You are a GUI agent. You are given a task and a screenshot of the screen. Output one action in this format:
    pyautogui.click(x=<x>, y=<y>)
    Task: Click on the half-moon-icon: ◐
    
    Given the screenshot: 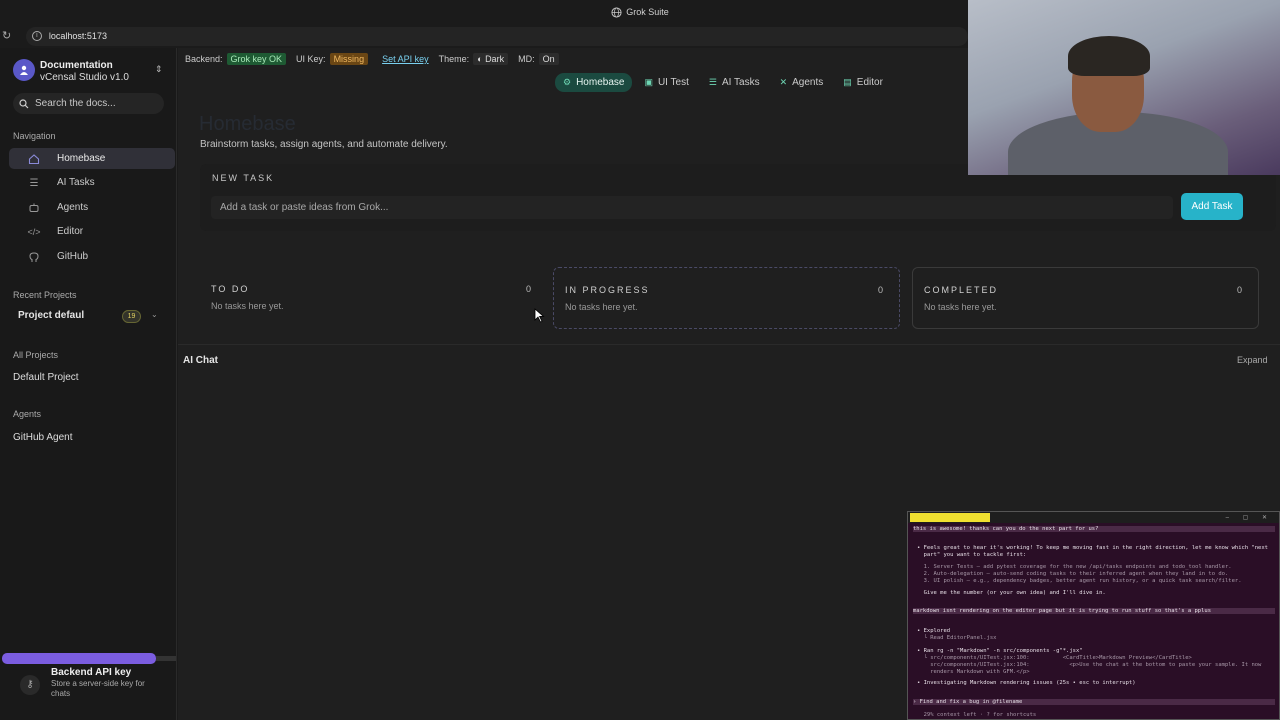 What is the action you would take?
    pyautogui.click(x=481, y=59)
    